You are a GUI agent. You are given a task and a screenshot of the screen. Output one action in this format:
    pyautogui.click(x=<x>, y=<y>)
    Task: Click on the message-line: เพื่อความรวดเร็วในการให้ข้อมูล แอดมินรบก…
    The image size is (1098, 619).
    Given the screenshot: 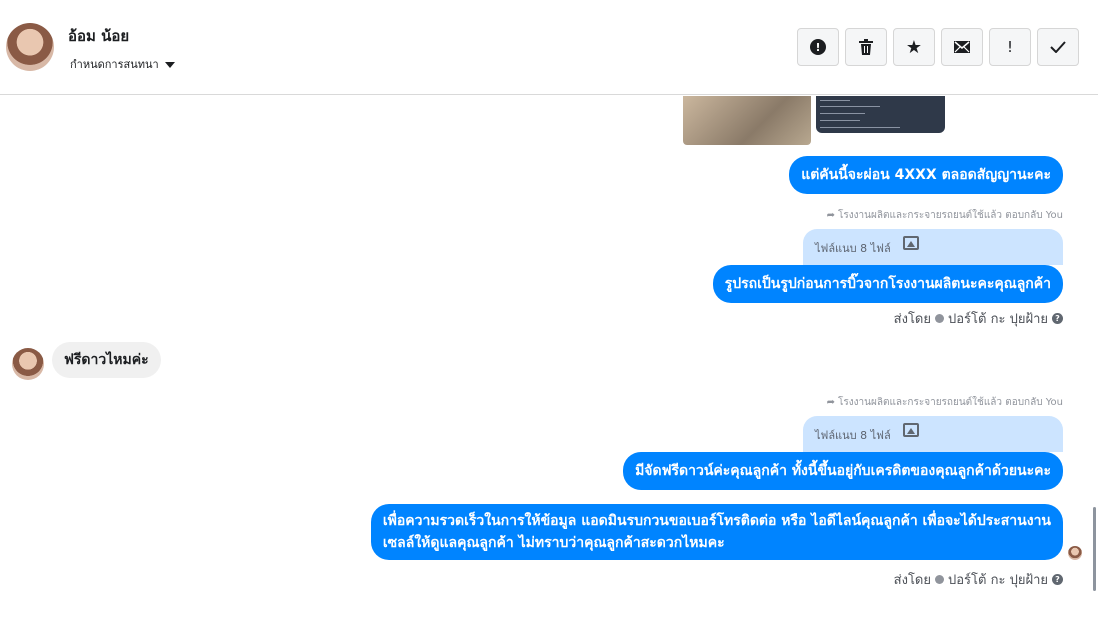 What is the action you would take?
    pyautogui.click(x=716, y=521)
    